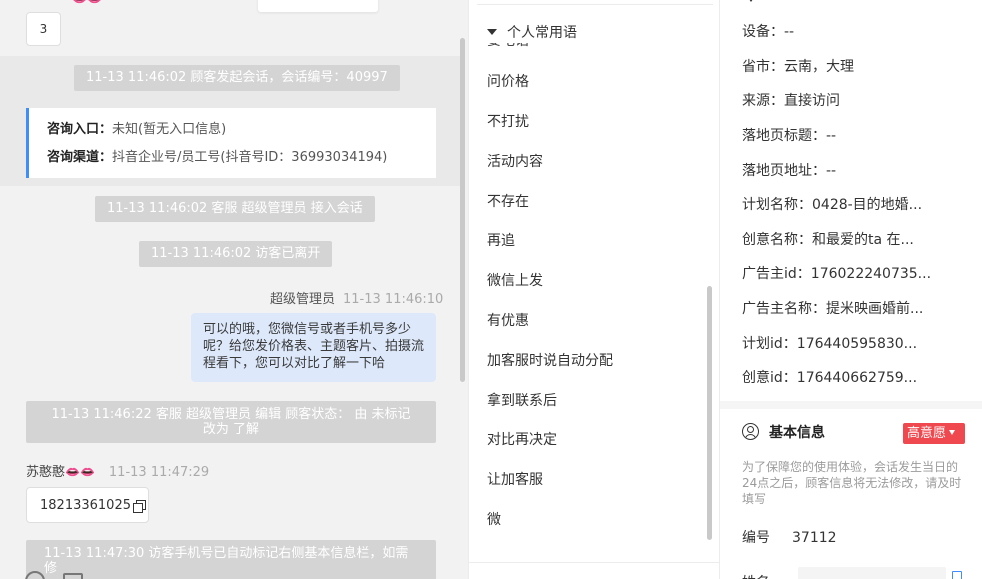 This screenshot has height=579, width=982. I want to click on phrase-item: 再追, so click(501, 241).